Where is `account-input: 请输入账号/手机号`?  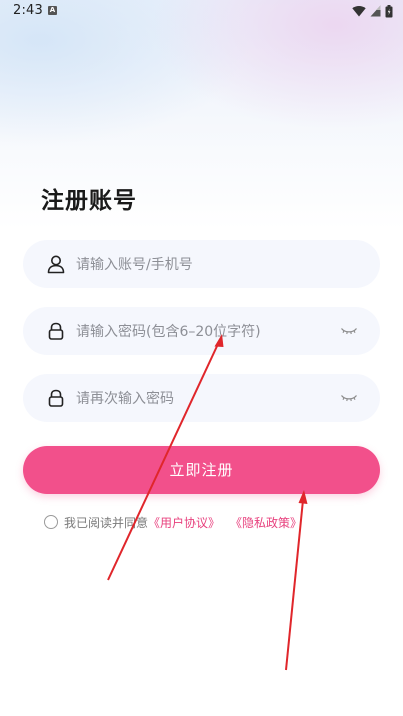 account-input: 请输入账号/手机号 is located at coordinates (201, 264).